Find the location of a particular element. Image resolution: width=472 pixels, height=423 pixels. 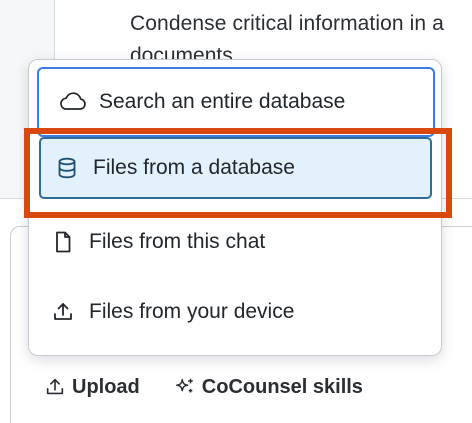

menu-item-label: Files from your device is located at coordinates (192, 311).